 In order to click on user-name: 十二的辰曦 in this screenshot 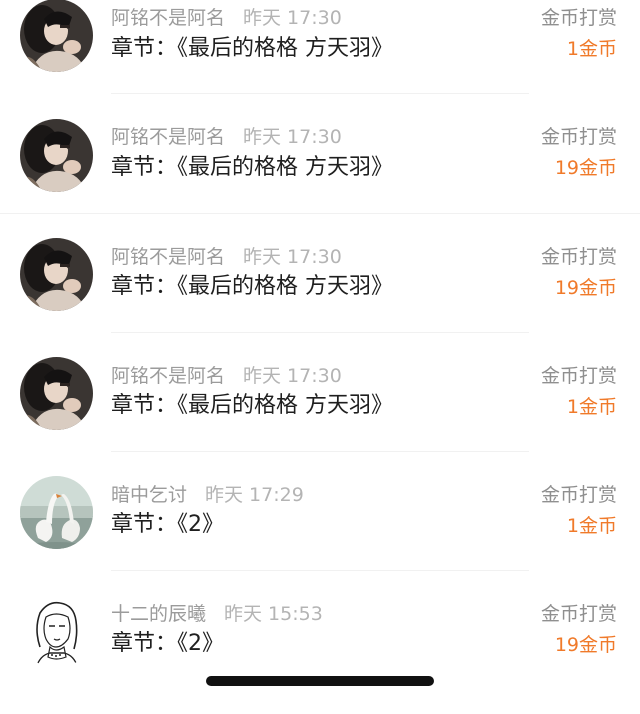, I will do `click(159, 614)`.